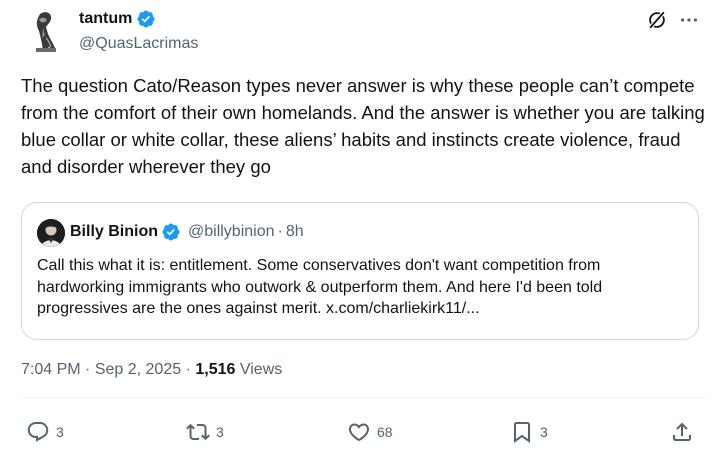  I want to click on views-count: 1,516, so click(215, 369).